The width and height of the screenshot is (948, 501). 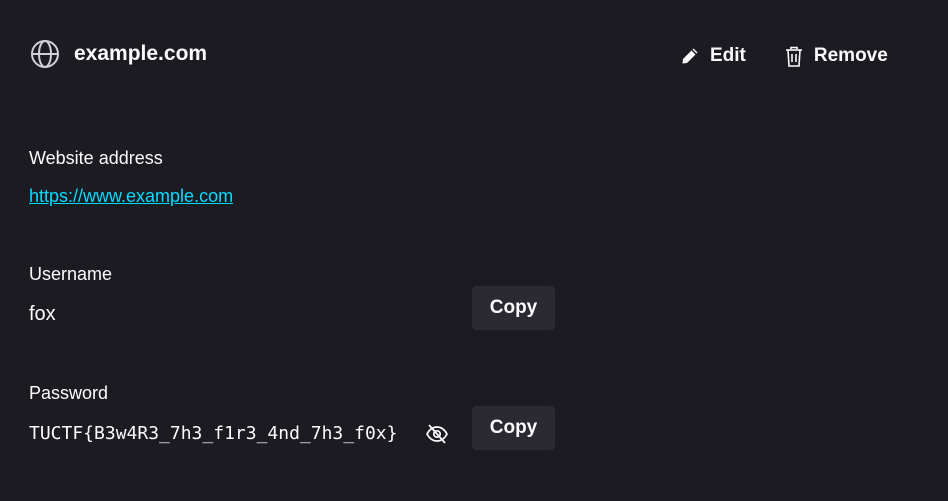 What do you see at coordinates (45, 54) in the screenshot?
I see `globe-icon` at bounding box center [45, 54].